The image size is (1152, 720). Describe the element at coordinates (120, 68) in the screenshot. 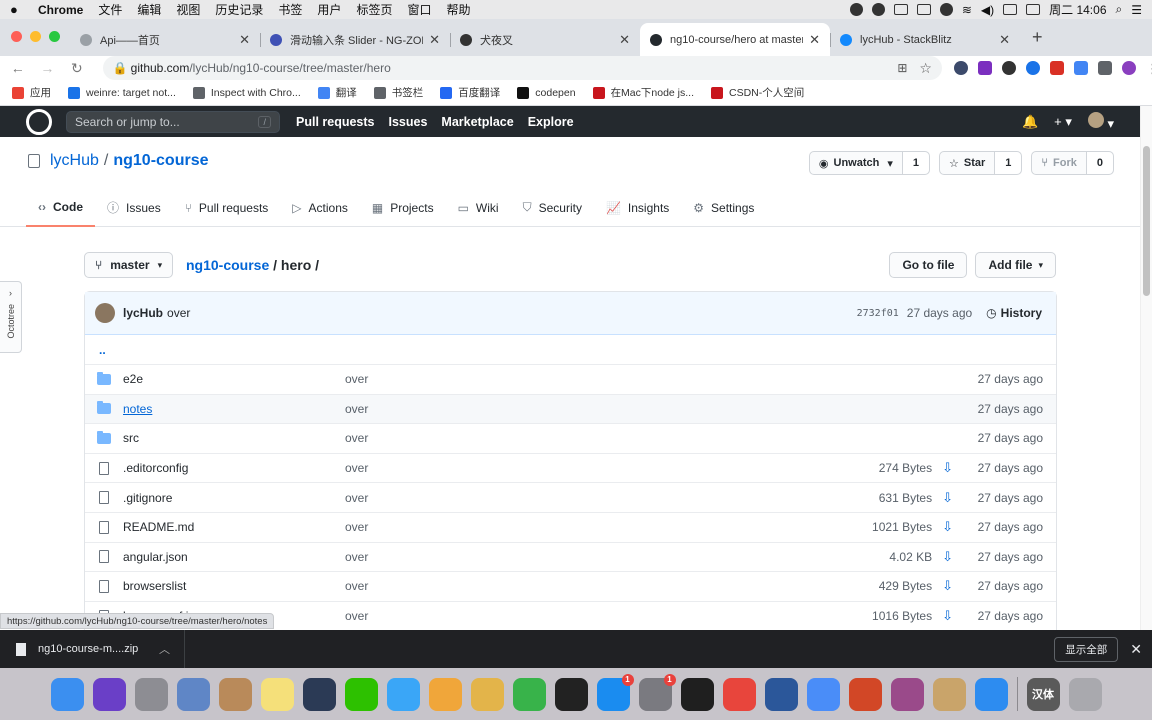

I see `lock-icon: 🔒` at that location.